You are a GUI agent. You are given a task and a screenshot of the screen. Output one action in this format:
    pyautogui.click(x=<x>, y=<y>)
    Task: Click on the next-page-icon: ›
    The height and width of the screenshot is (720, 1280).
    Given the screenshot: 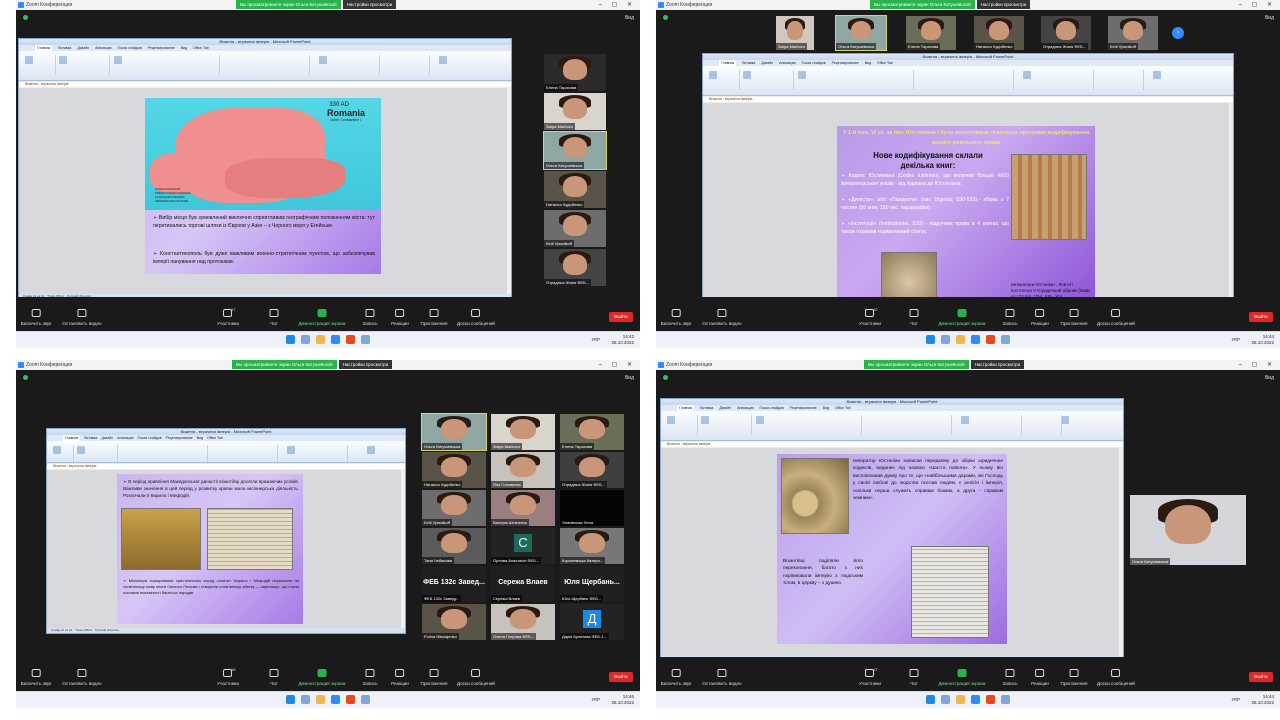 What is the action you would take?
    pyautogui.click(x=1178, y=33)
    